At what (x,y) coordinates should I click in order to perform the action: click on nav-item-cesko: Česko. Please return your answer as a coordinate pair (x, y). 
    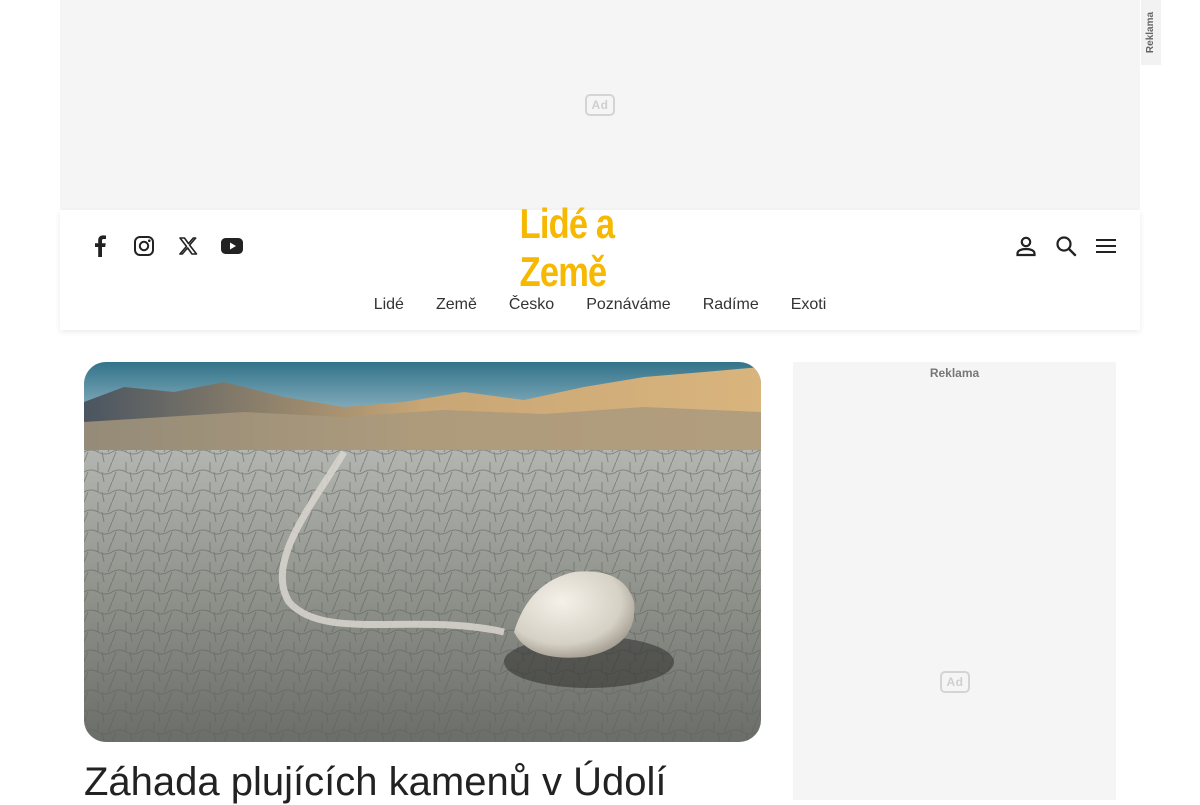
    Looking at the image, I should click on (531, 305).